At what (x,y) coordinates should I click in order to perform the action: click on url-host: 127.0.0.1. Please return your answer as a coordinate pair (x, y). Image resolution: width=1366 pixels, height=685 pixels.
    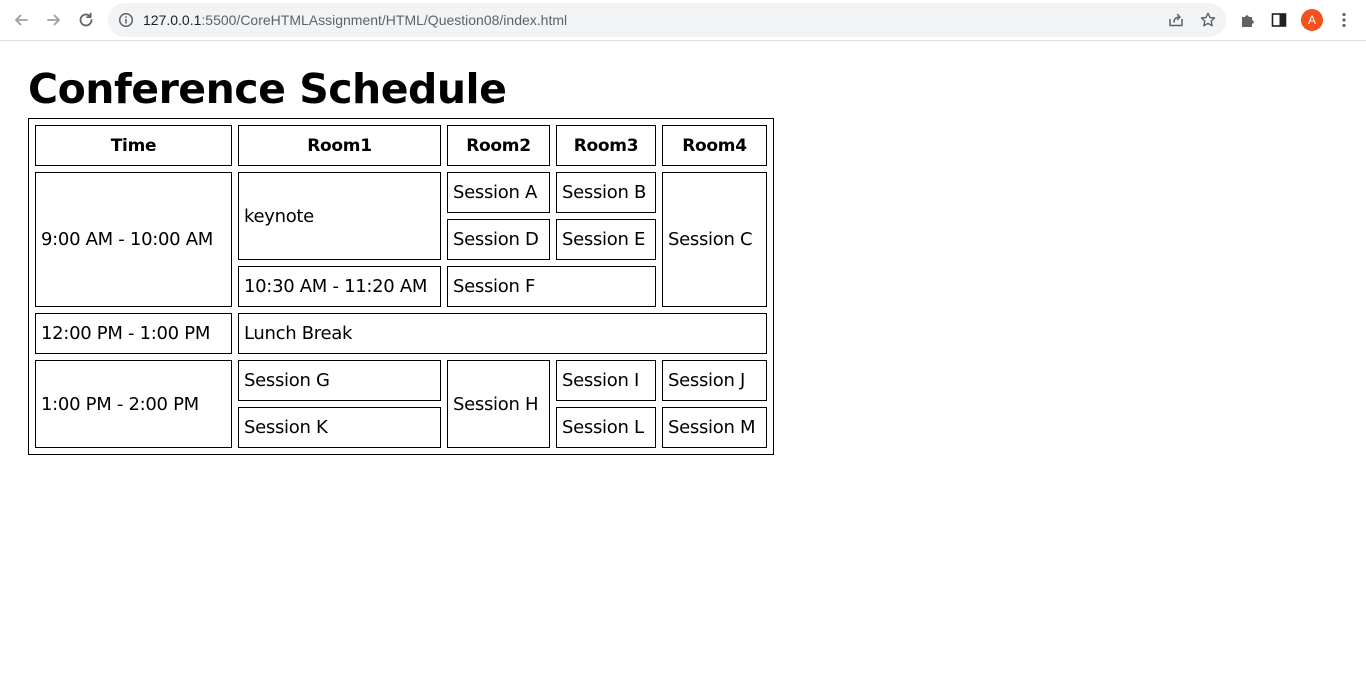
    Looking at the image, I should click on (172, 20).